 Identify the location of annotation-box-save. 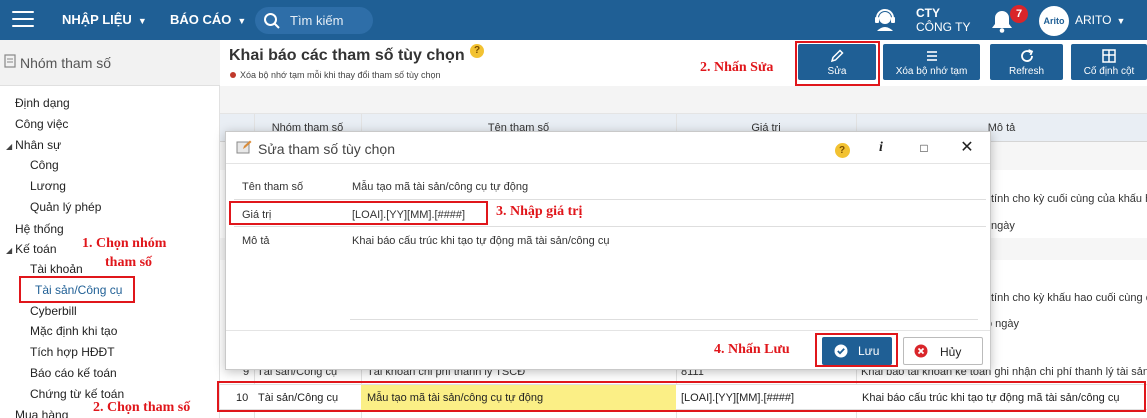
(856, 350).